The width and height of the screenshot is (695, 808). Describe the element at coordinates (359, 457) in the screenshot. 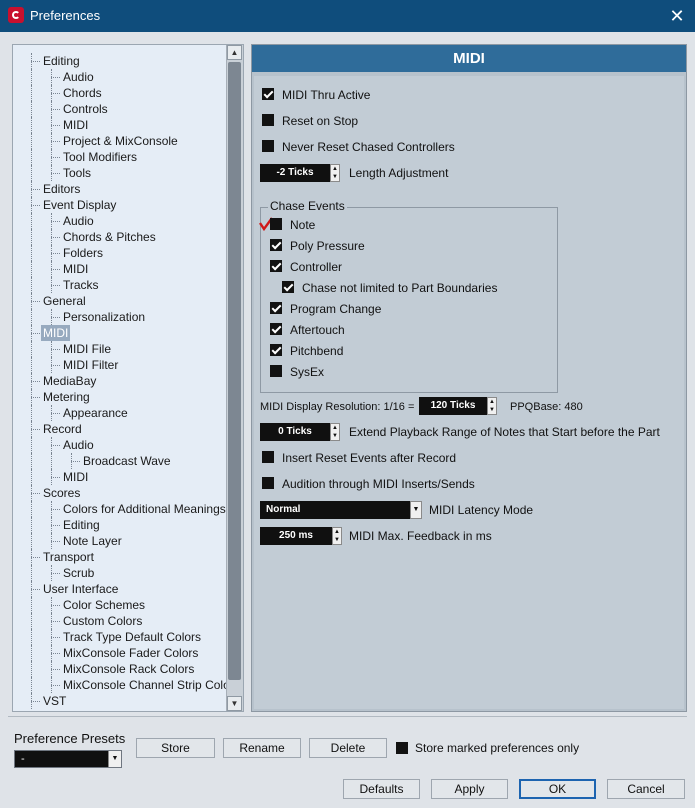

I see `insert-reset-events-checkbox: Insert Reset Events after Record` at that location.